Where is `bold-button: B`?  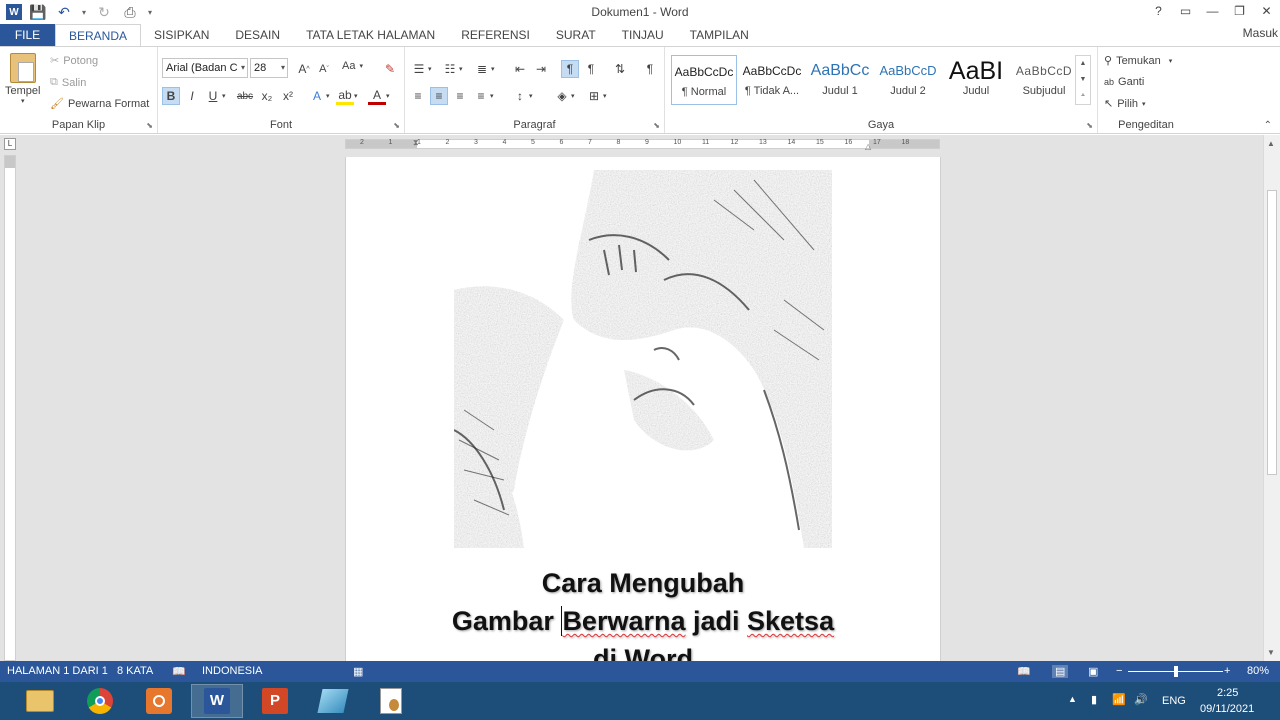 bold-button: B is located at coordinates (171, 96).